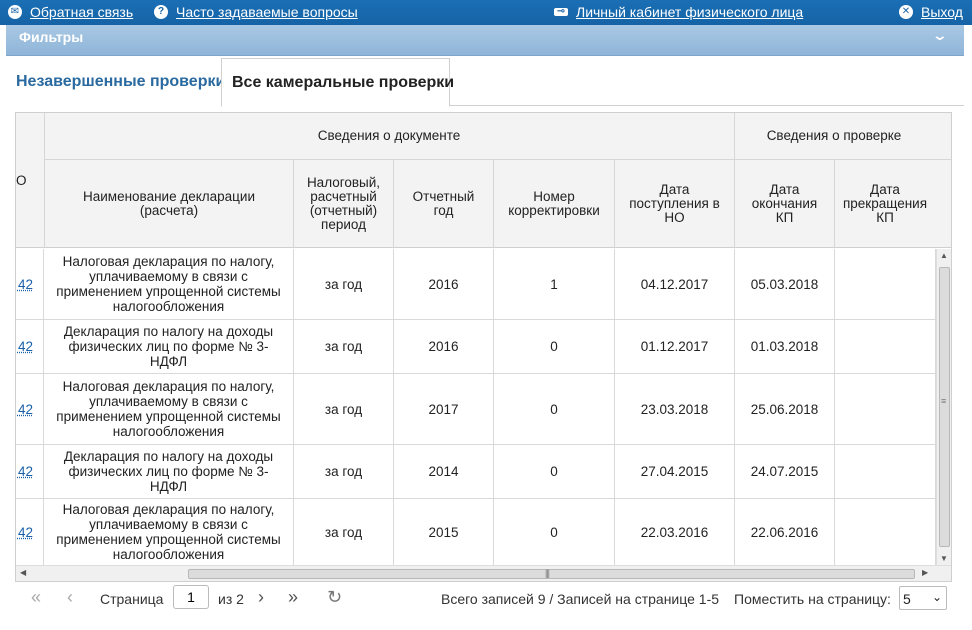 This screenshot has width=972, height=630. Describe the element at coordinates (191, 597) in the screenshot. I see `page-number-input` at that location.